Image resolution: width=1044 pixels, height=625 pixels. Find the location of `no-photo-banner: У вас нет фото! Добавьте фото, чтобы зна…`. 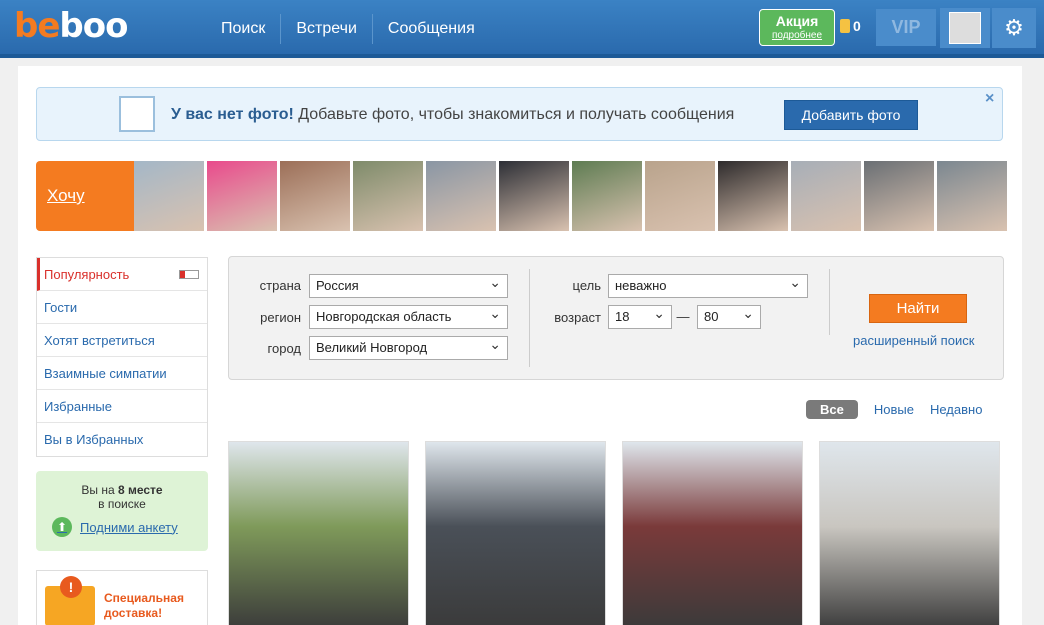

no-photo-banner: У вас нет фото! Добавьте фото, чтобы зна… is located at coordinates (519, 114).